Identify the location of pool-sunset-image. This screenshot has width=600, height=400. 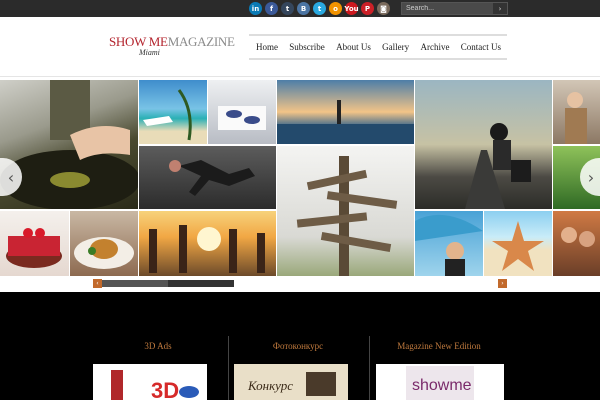
(345, 122).